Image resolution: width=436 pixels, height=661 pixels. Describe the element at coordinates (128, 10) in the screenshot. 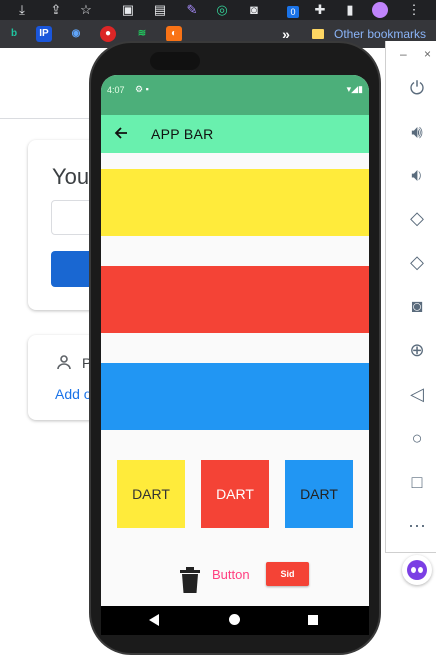

I see `extension-icon: ▣` at that location.